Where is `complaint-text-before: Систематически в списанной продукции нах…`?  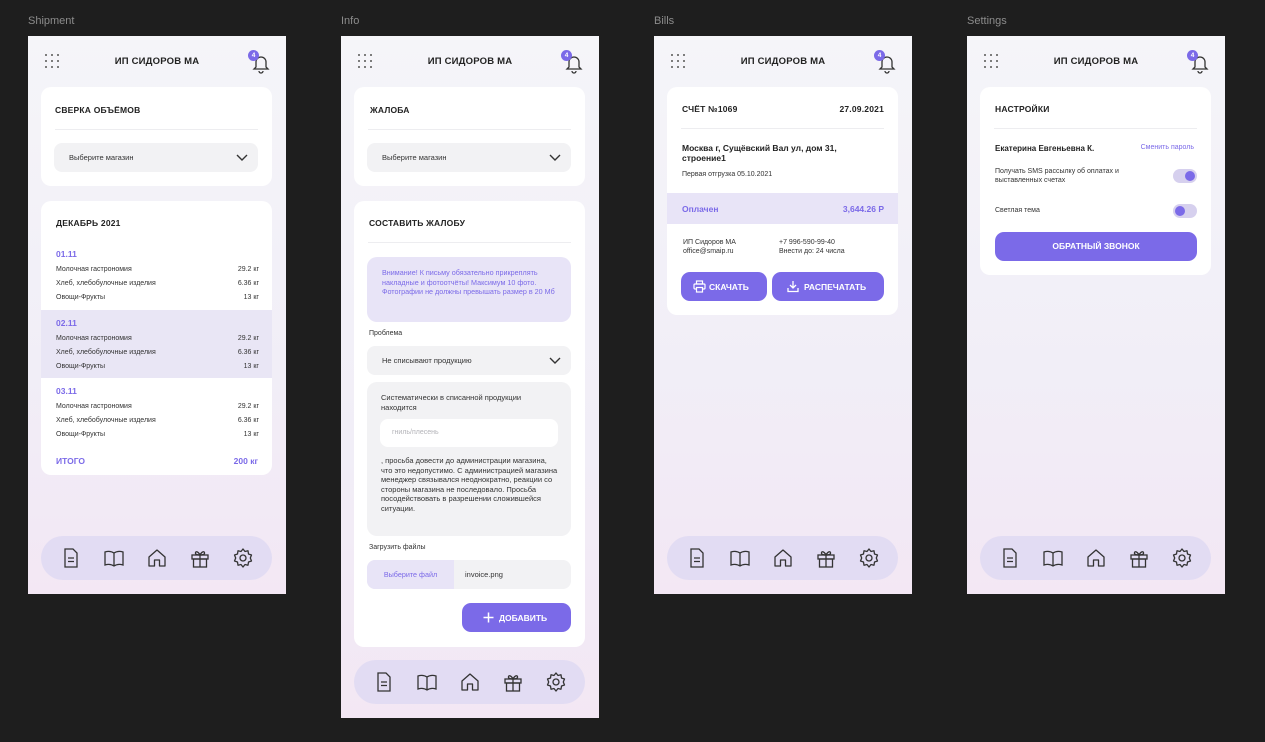
complaint-text-before: Систематически в списанной продукции нах… is located at coordinates (451, 402).